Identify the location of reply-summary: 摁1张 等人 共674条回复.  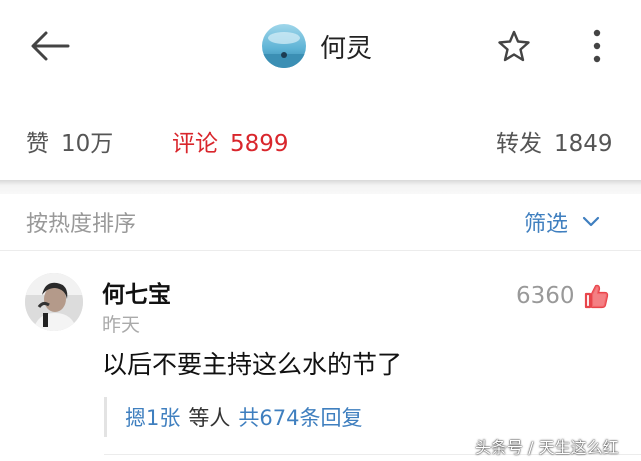
(354, 417).